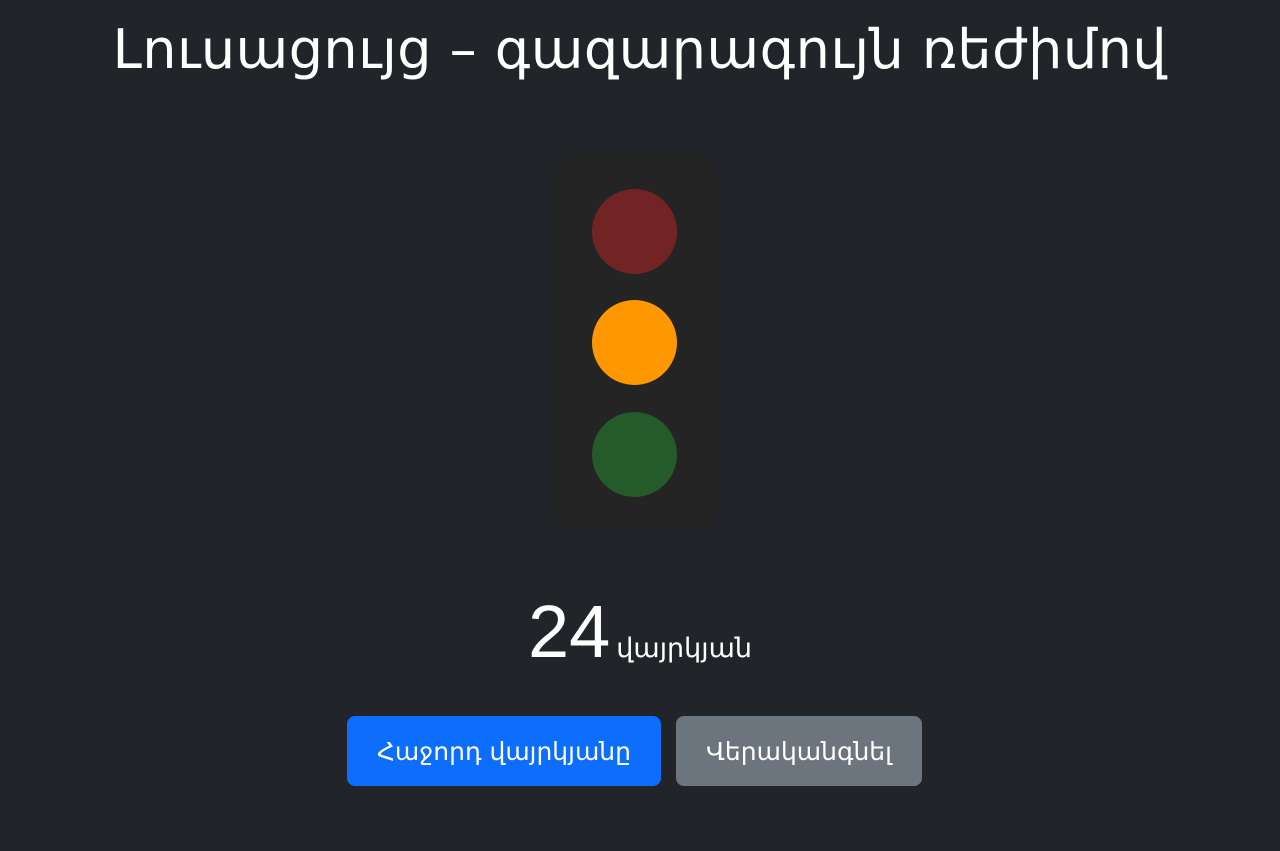  I want to click on red-light, so click(634, 231).